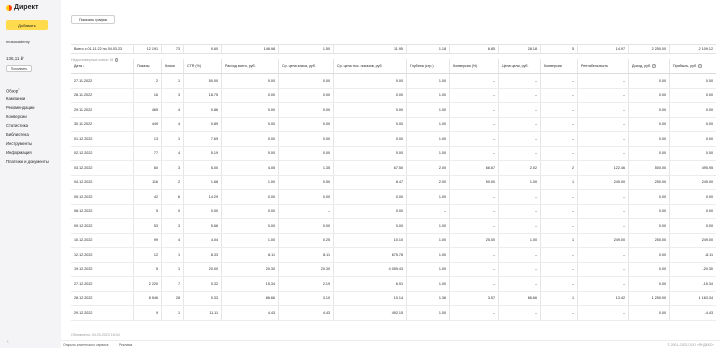 The image size is (720, 348). What do you see at coordinates (213, 196) in the screenshot?
I see `table-cell-text: 14.29` at bounding box center [213, 196].